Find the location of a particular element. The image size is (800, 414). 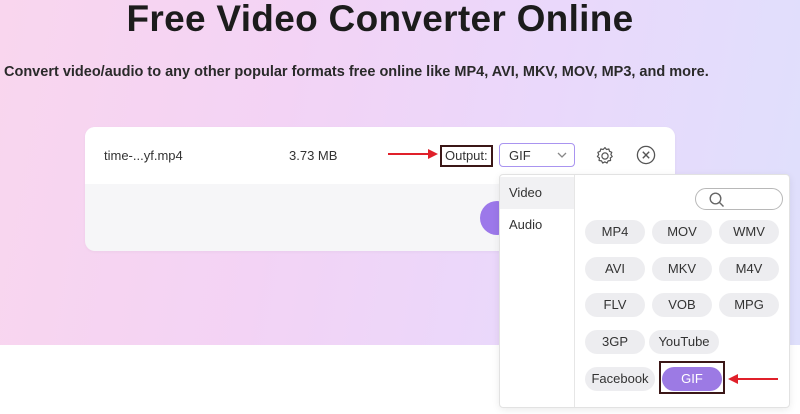

file-size: 3.73 MB is located at coordinates (313, 155).